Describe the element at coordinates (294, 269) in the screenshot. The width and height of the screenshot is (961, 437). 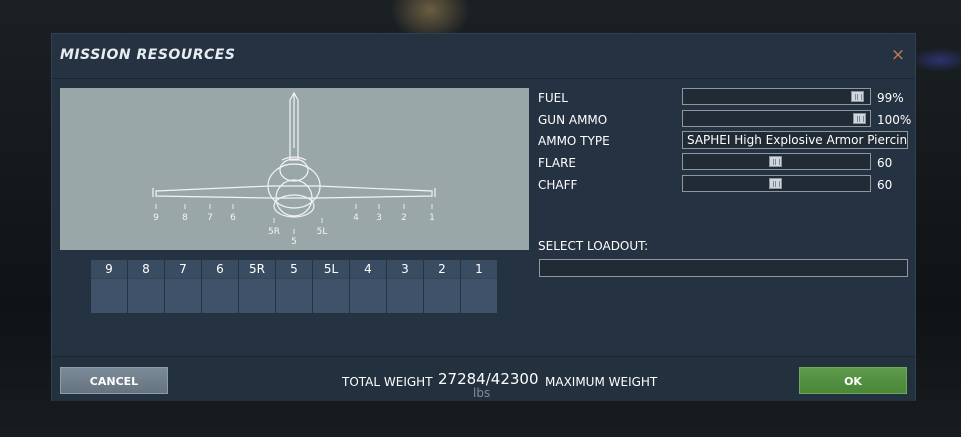
I see `pylon-label: 5` at that location.